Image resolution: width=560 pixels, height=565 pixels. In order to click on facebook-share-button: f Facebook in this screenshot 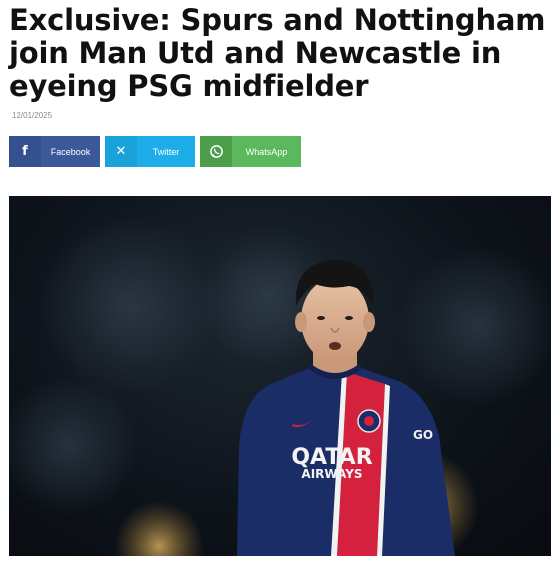, I will do `click(54, 151)`.